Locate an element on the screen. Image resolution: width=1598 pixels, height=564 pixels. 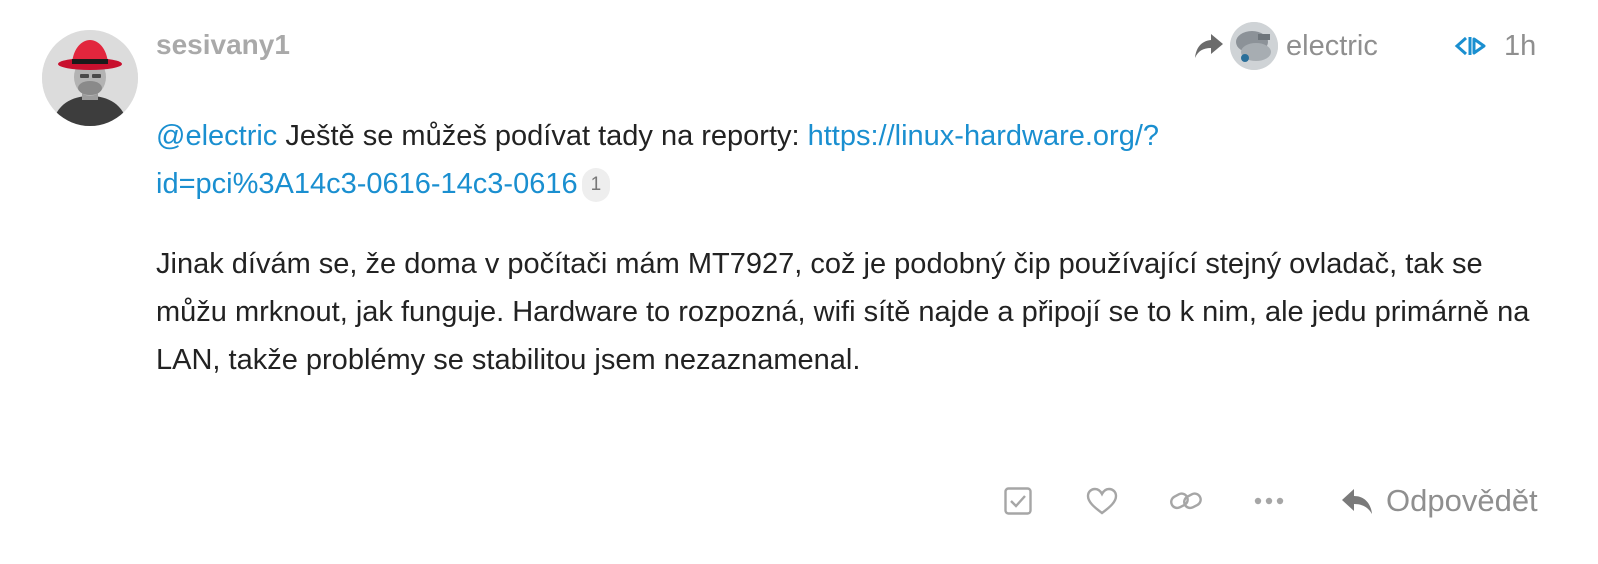
reply-to-tab: electric is located at coordinates (1285, 46).